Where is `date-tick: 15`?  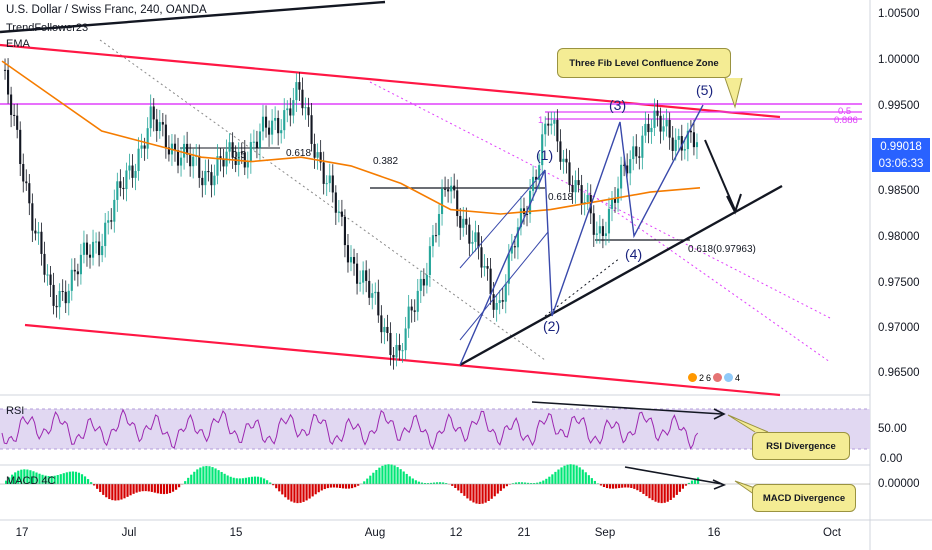
date-tick: 15 is located at coordinates (236, 533).